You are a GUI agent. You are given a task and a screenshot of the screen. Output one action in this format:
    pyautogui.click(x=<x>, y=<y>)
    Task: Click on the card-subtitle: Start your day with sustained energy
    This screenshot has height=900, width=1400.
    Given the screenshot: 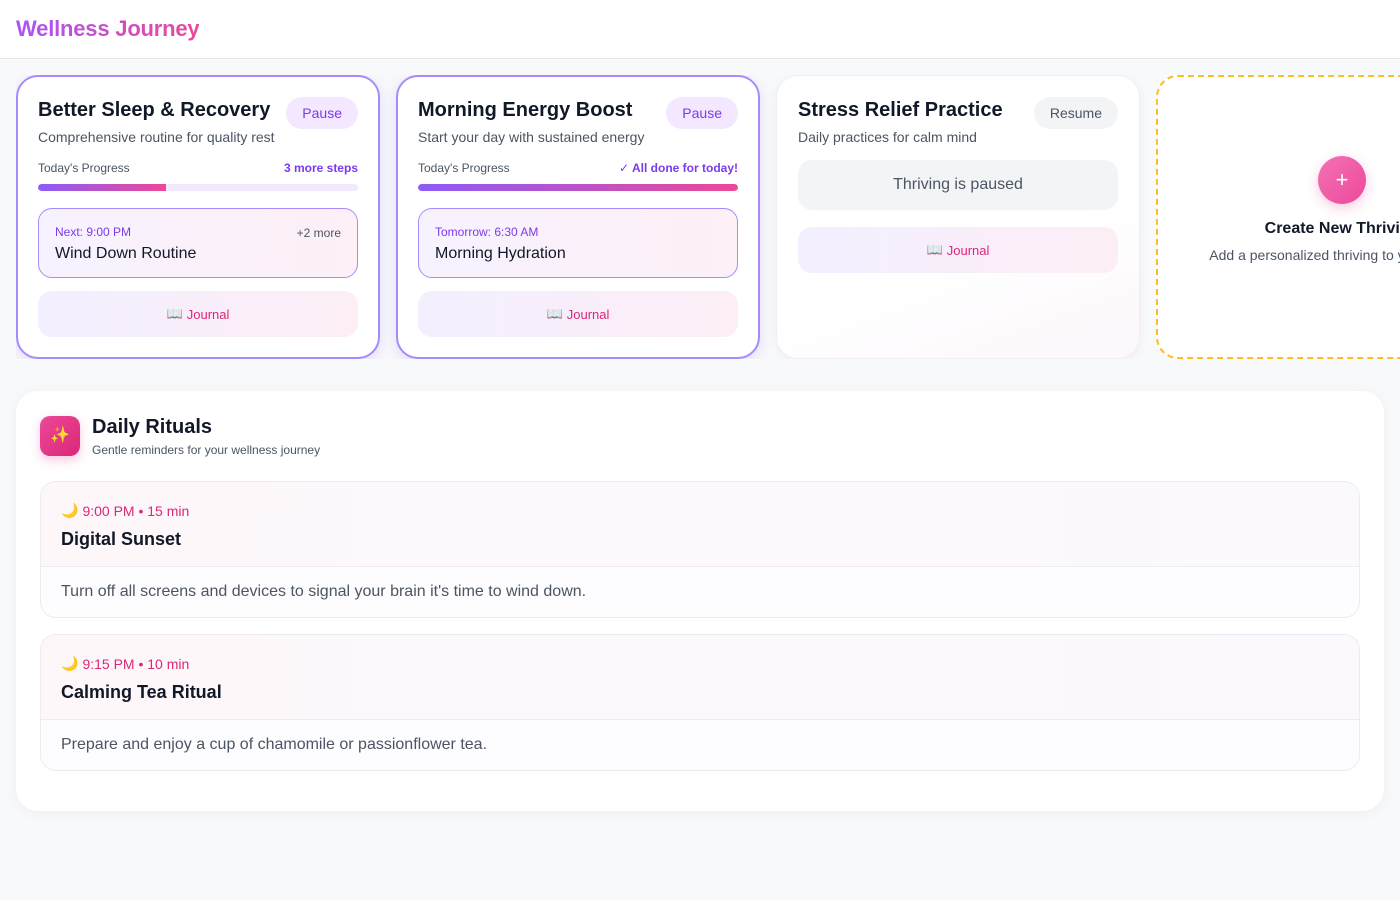 What is the action you would take?
    pyautogui.click(x=531, y=137)
    